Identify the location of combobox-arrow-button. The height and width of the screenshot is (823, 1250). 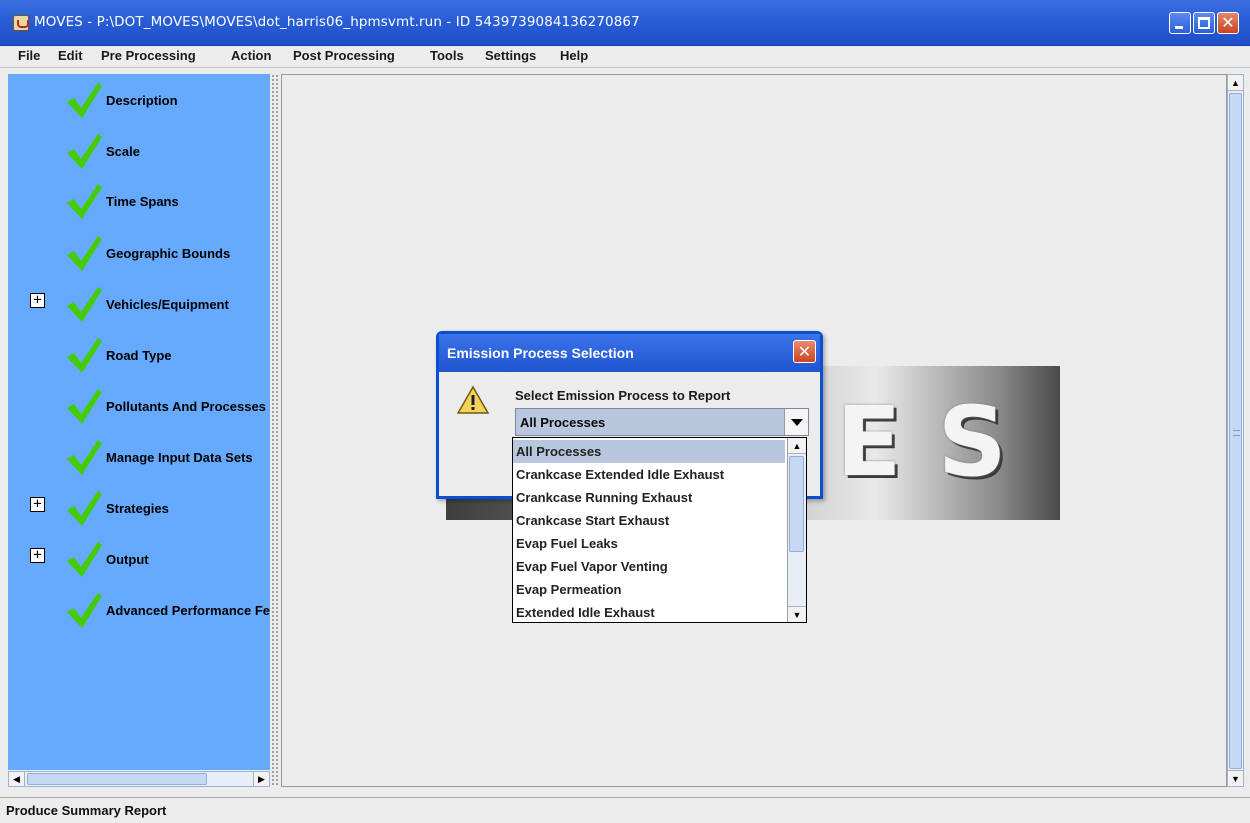
(796, 422).